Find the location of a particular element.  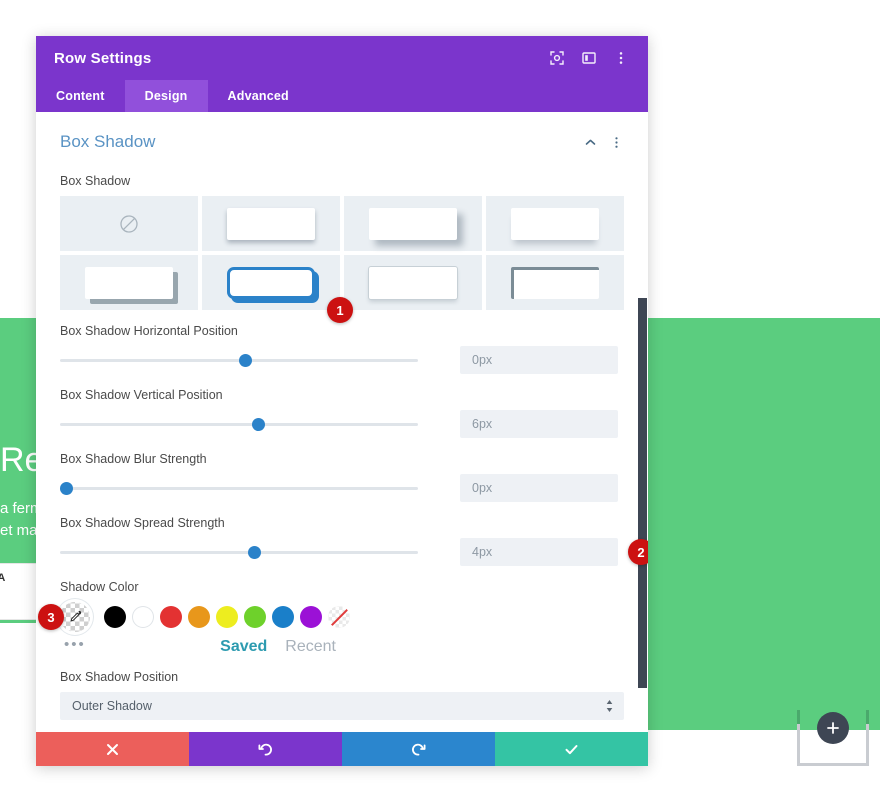

preset-outline-solid: 1 is located at coordinates (277, 289).